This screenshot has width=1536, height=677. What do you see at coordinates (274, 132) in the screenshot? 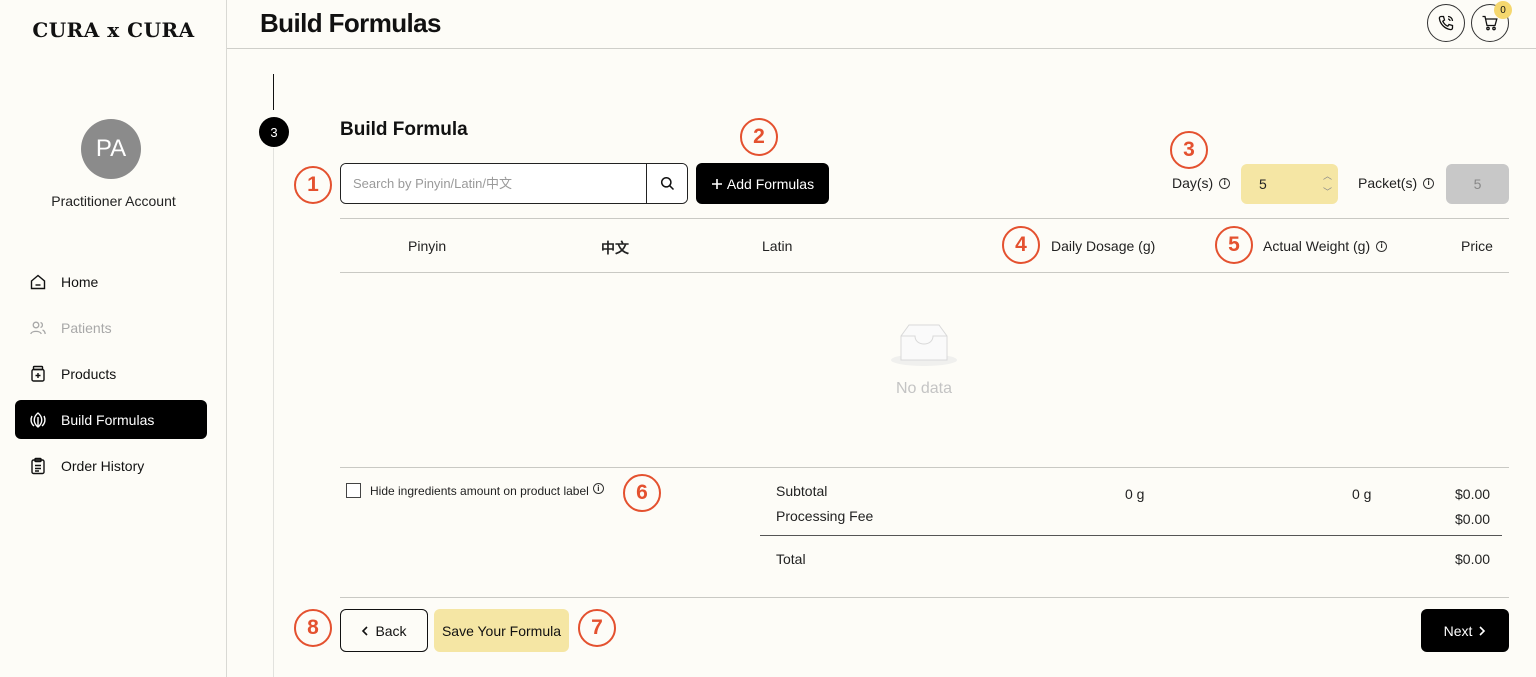
I see `step-number-badge: 3` at bounding box center [274, 132].